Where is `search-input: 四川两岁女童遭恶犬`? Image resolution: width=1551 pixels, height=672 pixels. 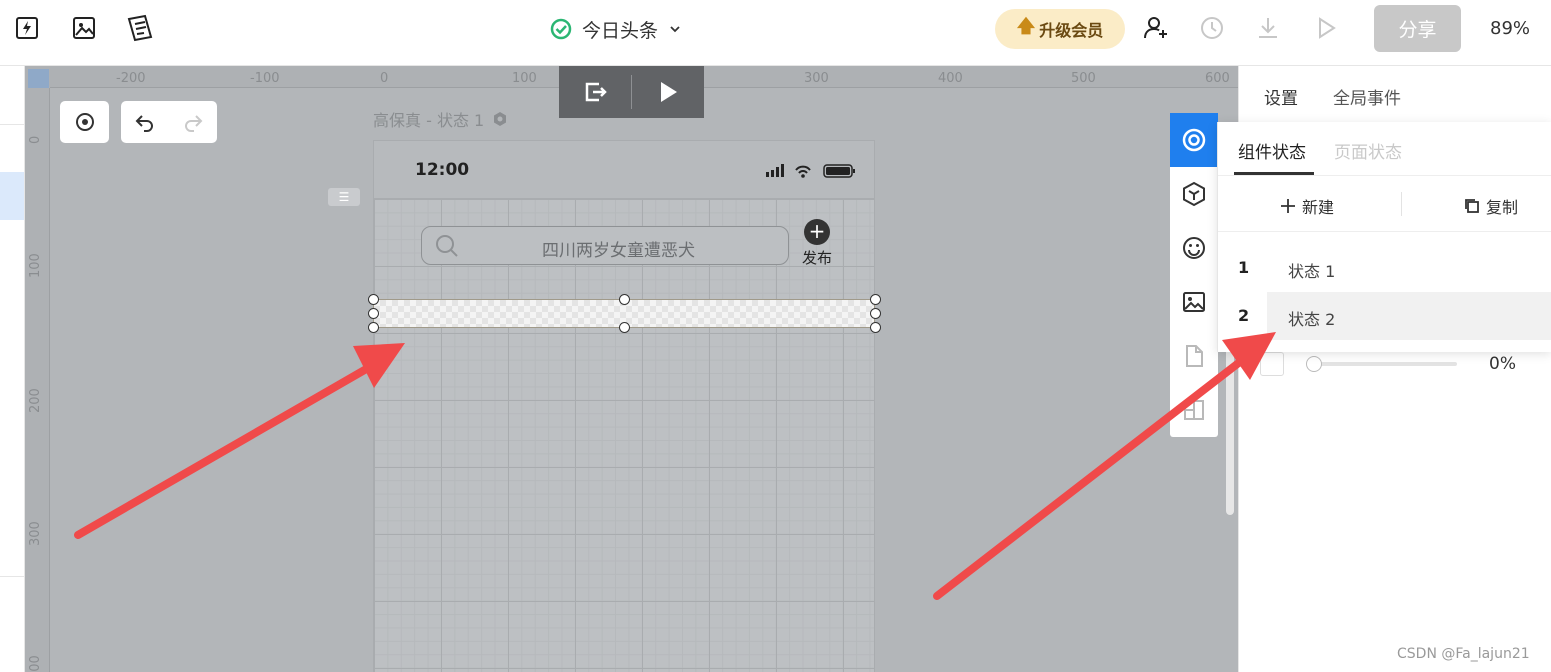 search-input: 四川两岁女童遭恶犬 is located at coordinates (605, 245).